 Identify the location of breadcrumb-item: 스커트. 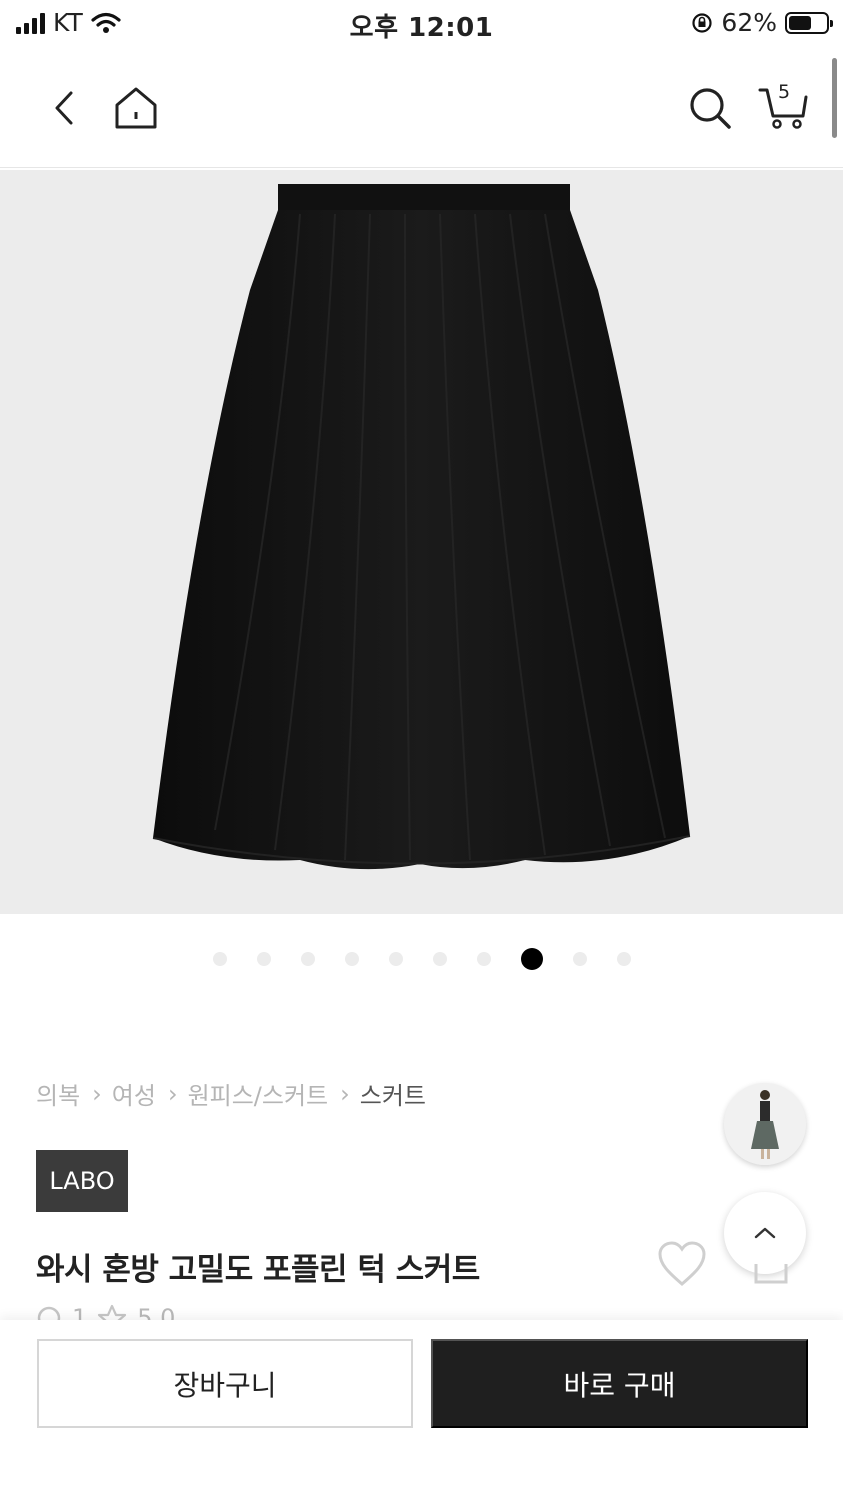
(393, 1093).